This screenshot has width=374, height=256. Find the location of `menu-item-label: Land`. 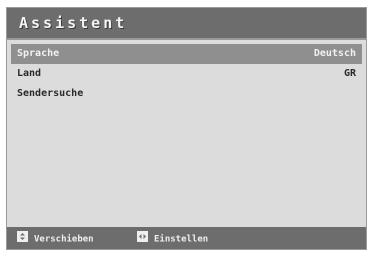

menu-item-label: Land is located at coordinates (29, 73).